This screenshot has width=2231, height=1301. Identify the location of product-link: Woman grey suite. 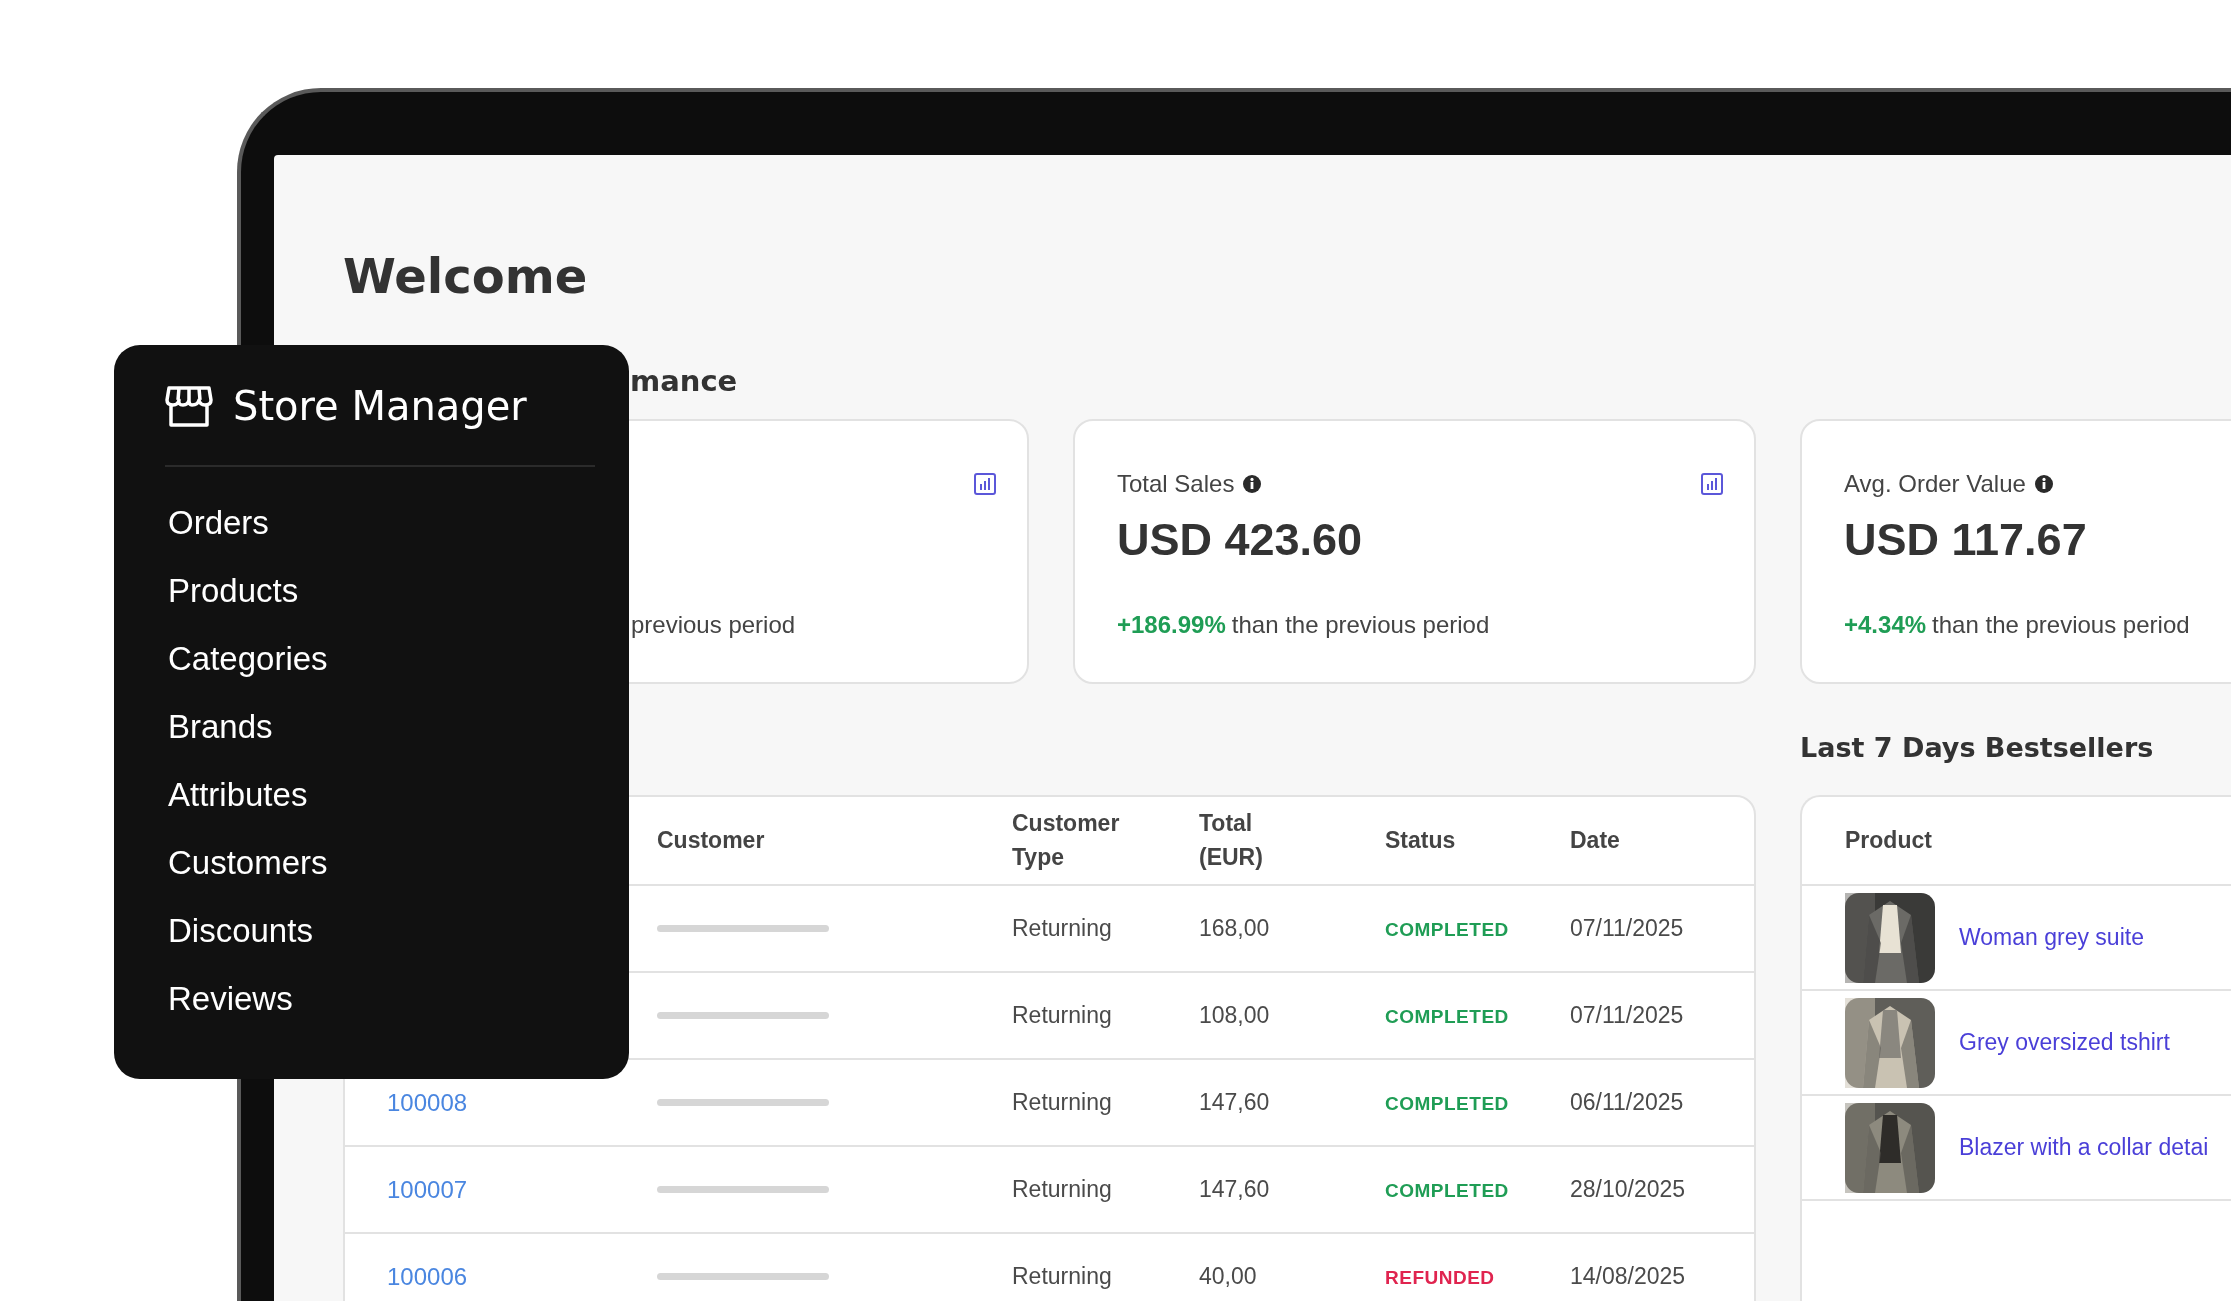
(2051, 937).